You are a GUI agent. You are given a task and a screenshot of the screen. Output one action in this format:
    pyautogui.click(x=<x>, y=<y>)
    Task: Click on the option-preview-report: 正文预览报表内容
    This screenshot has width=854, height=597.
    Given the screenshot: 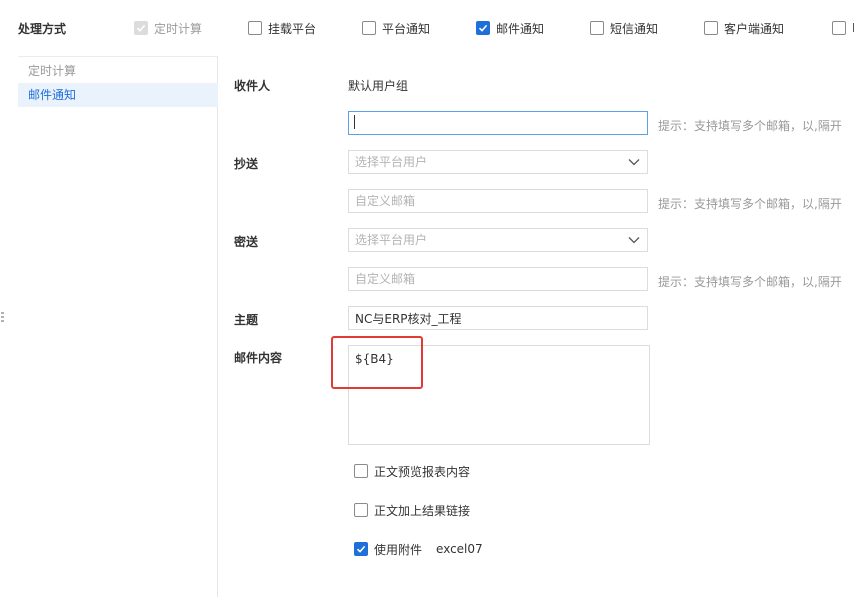 What is the action you would take?
    pyautogui.click(x=412, y=471)
    